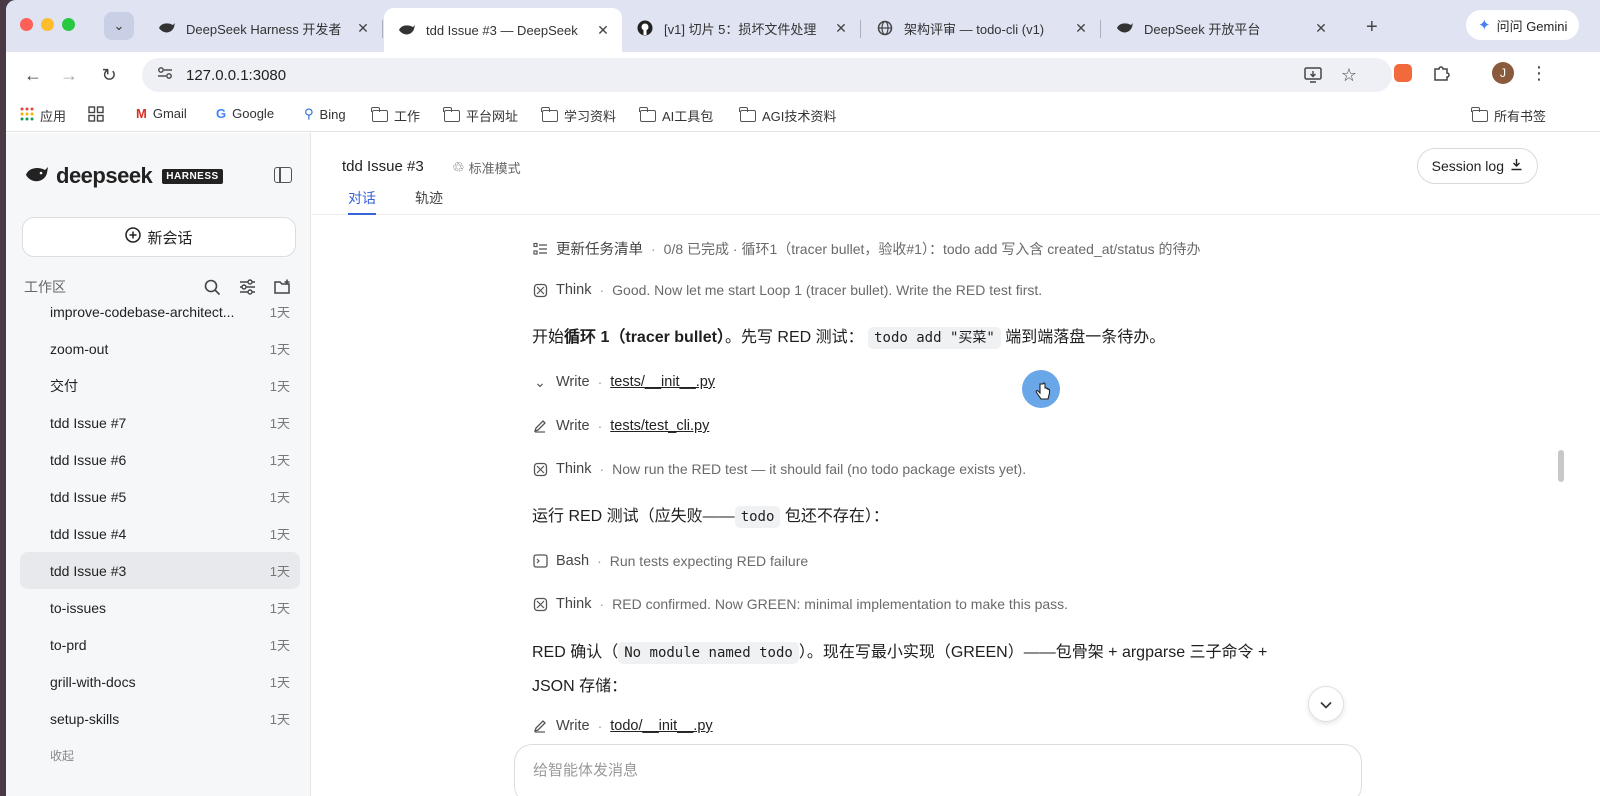 The image size is (1600, 796). I want to click on list-item: tdd Issue #6 1天, so click(160, 459).